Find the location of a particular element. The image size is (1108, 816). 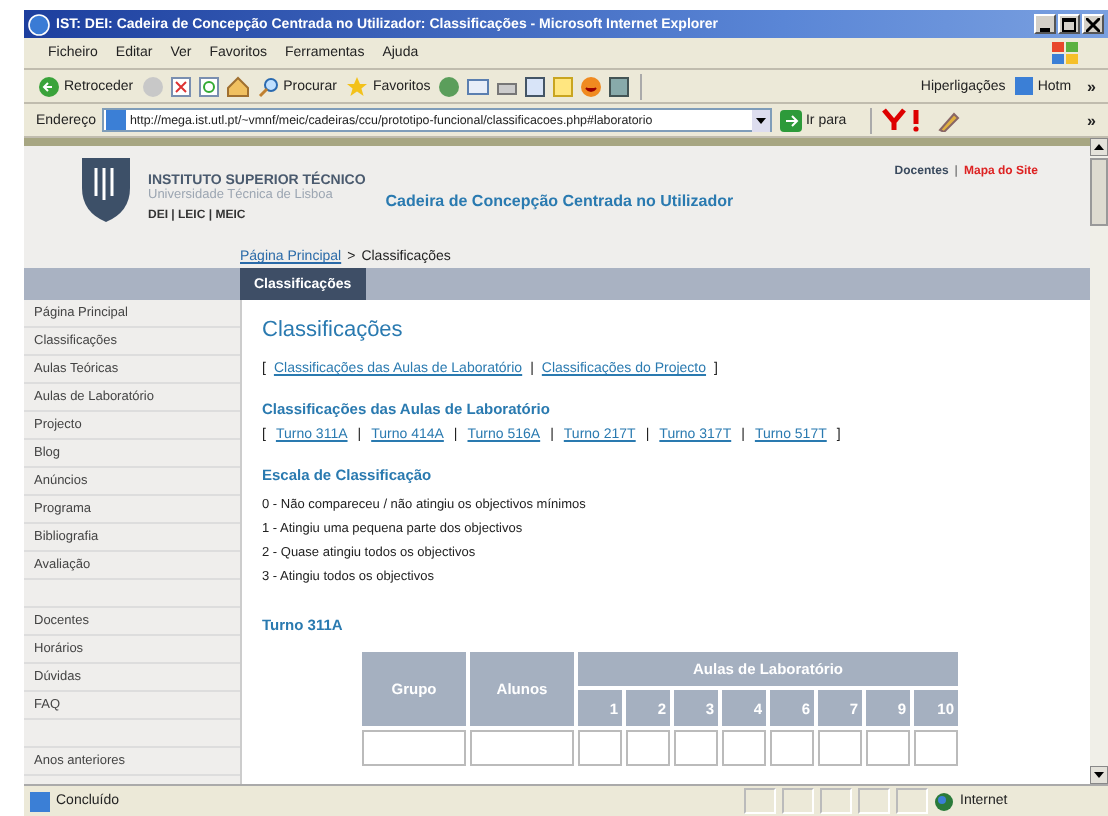

maximize-button is located at coordinates (1069, 24).